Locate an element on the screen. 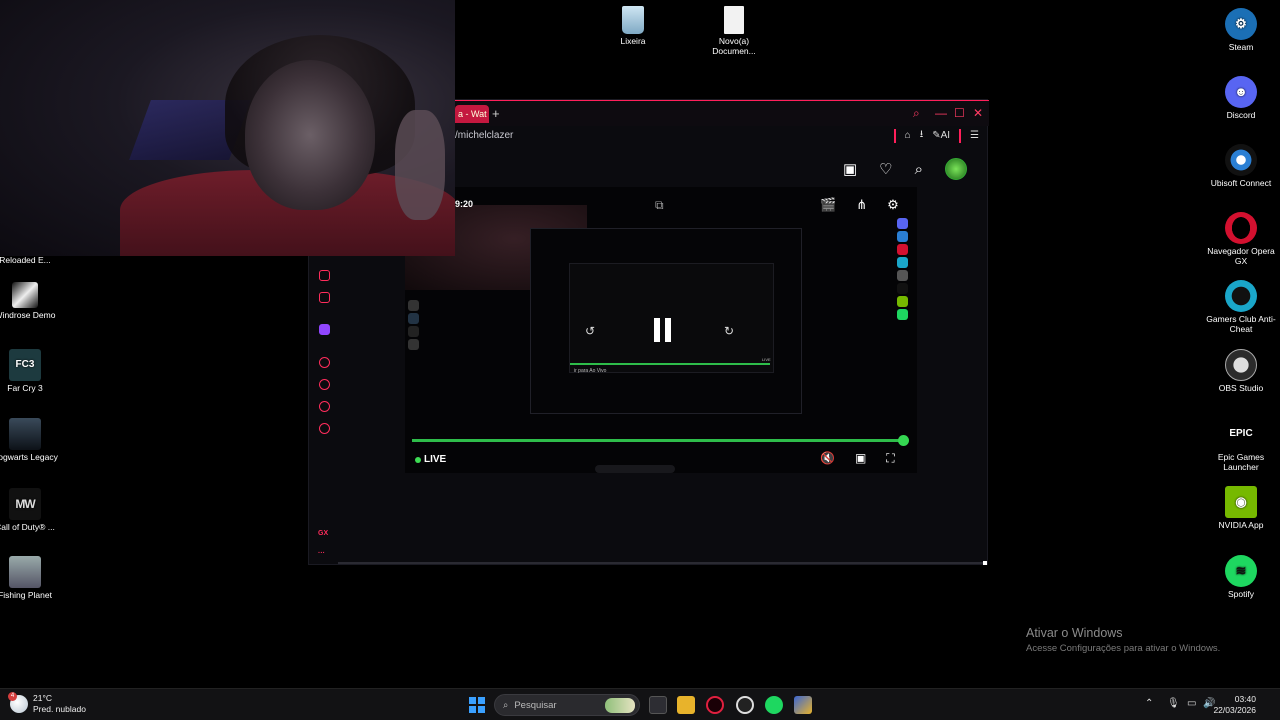  farcry3-icon: FC3 is located at coordinates (25, 365).